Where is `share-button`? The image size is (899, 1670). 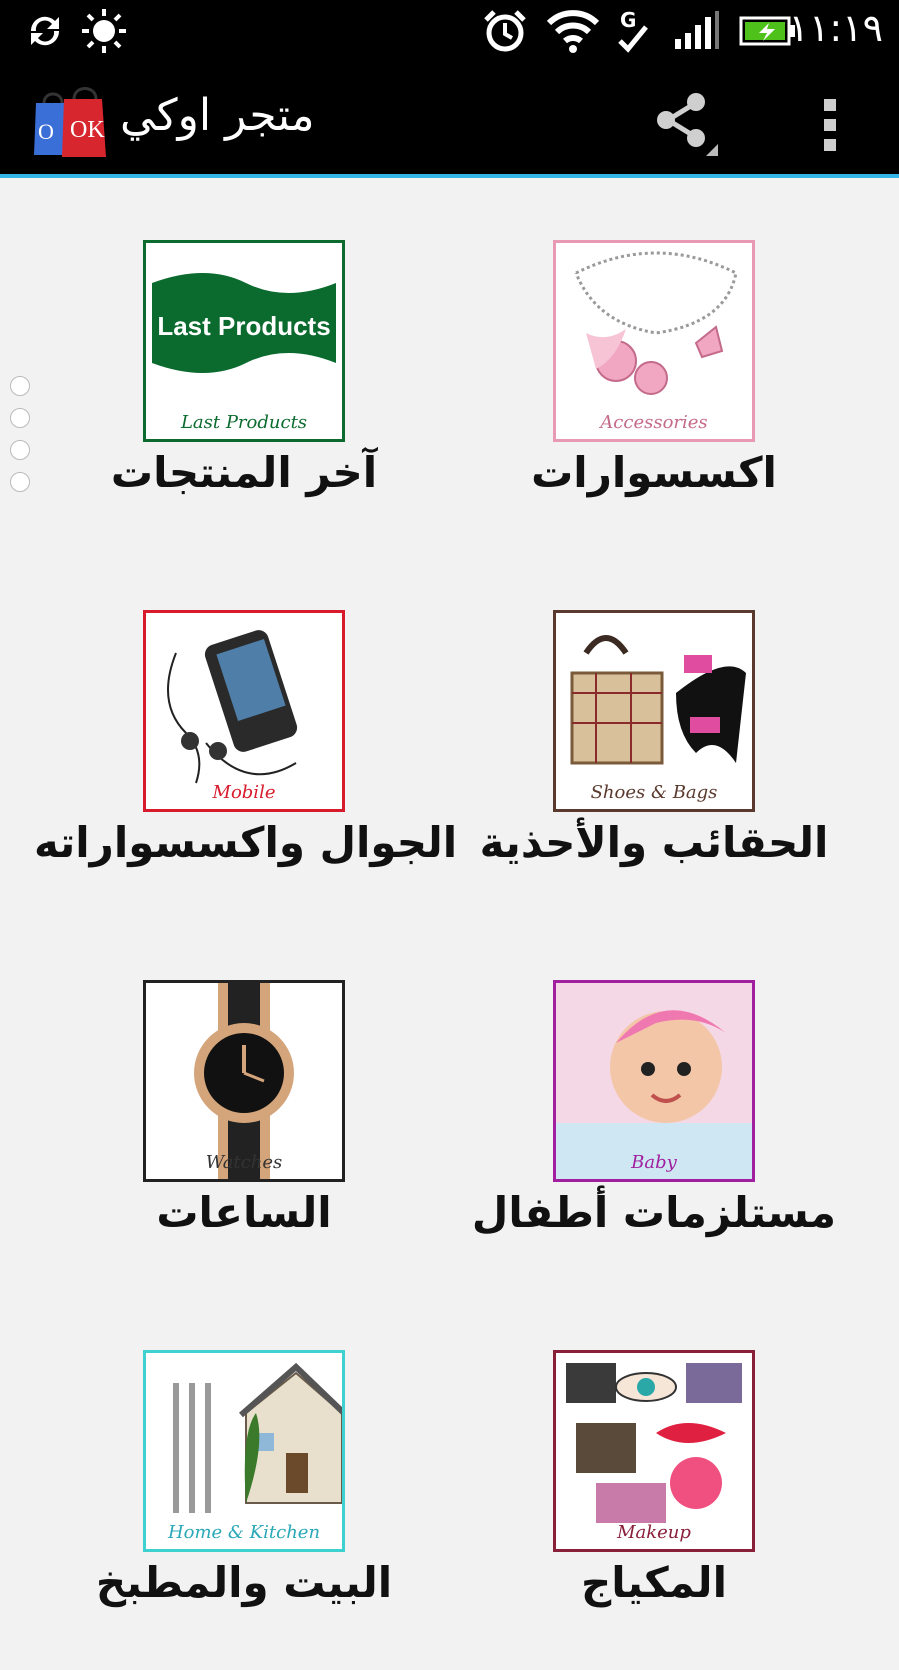
share-button is located at coordinates (685, 125).